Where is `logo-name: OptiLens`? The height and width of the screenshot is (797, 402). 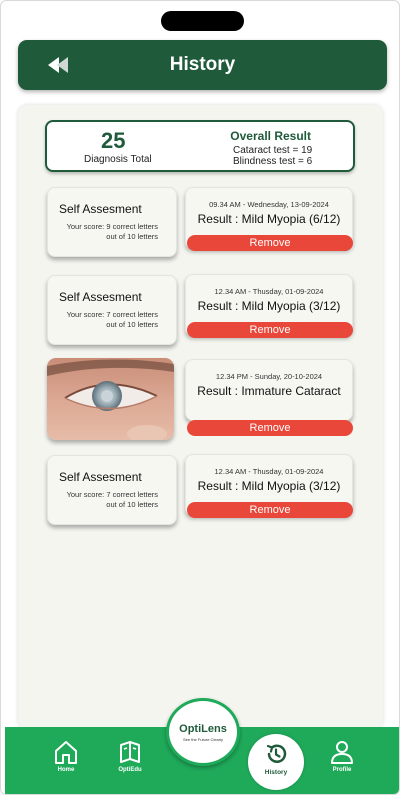
logo-name: OptiLens is located at coordinates (203, 729).